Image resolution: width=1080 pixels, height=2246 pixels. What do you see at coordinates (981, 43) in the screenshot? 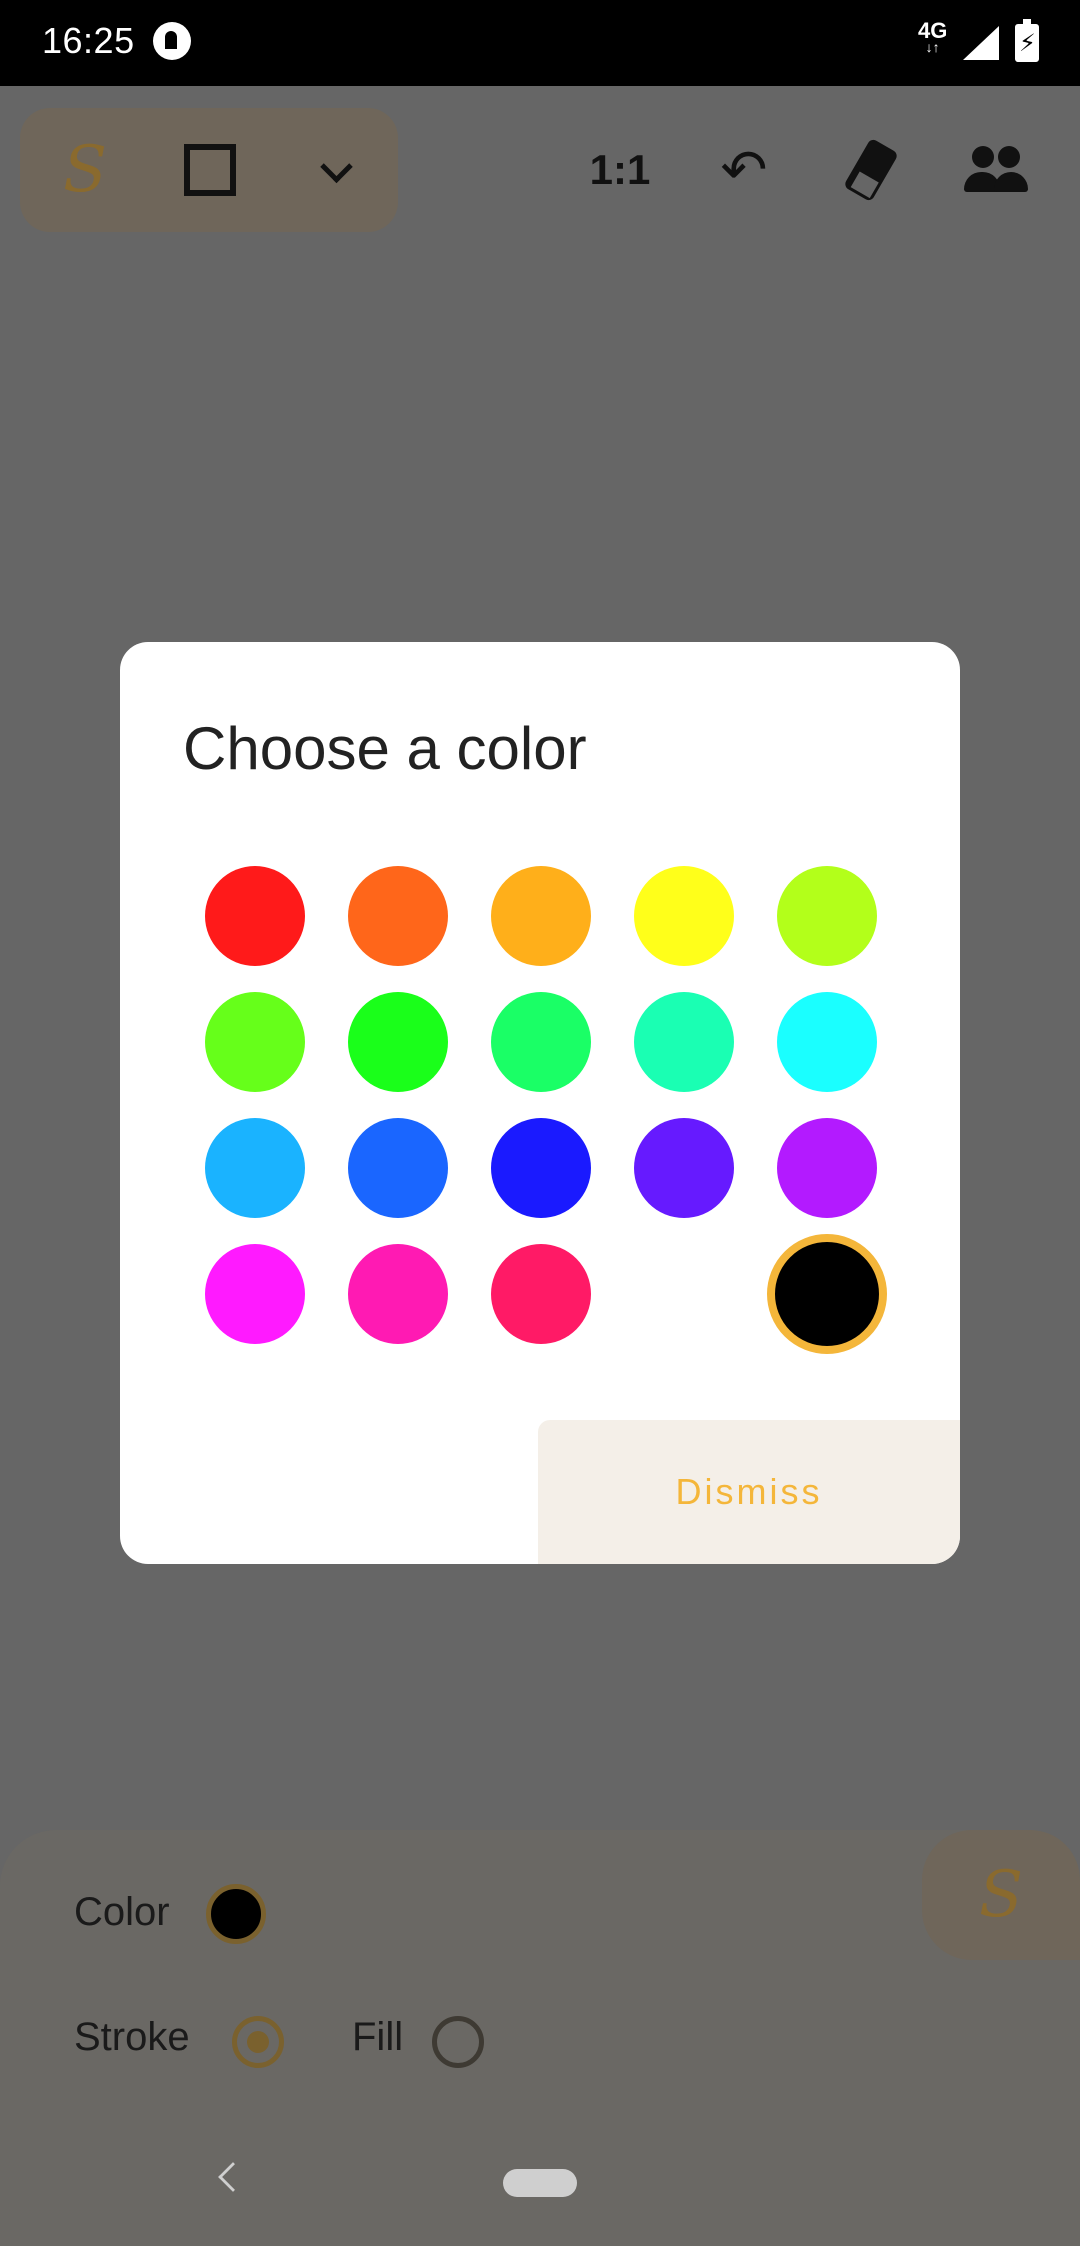
I see `signal-icon` at bounding box center [981, 43].